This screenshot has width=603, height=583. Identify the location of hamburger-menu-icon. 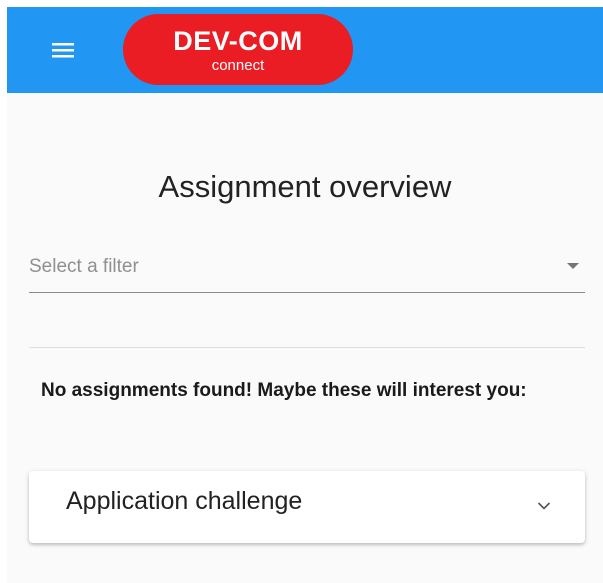
(63, 50).